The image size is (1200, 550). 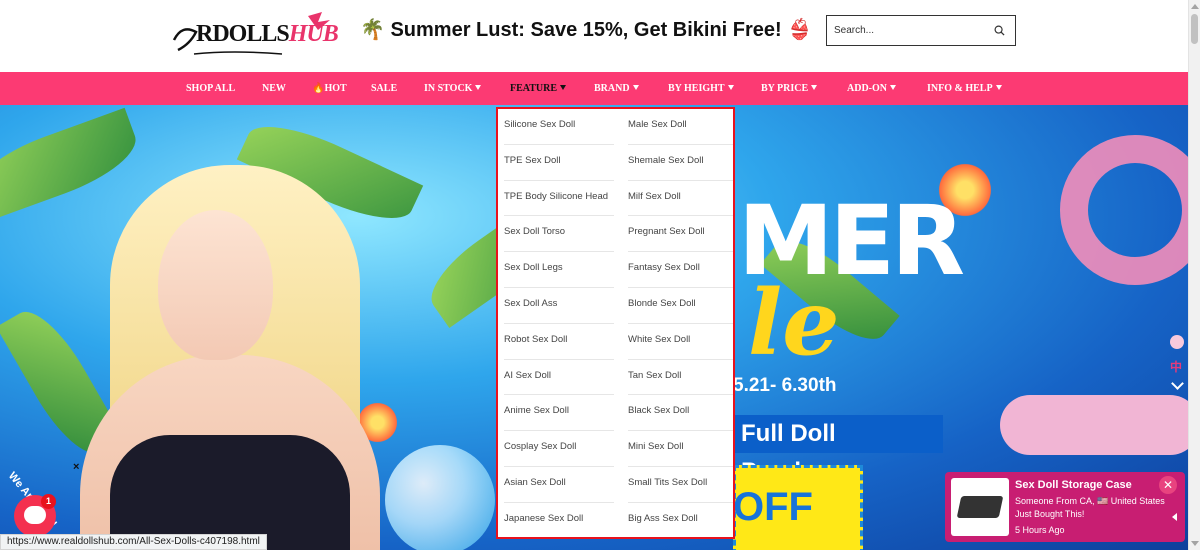 What do you see at coordinates (1177, 383) in the screenshot?
I see `chevron-down-icon` at bounding box center [1177, 383].